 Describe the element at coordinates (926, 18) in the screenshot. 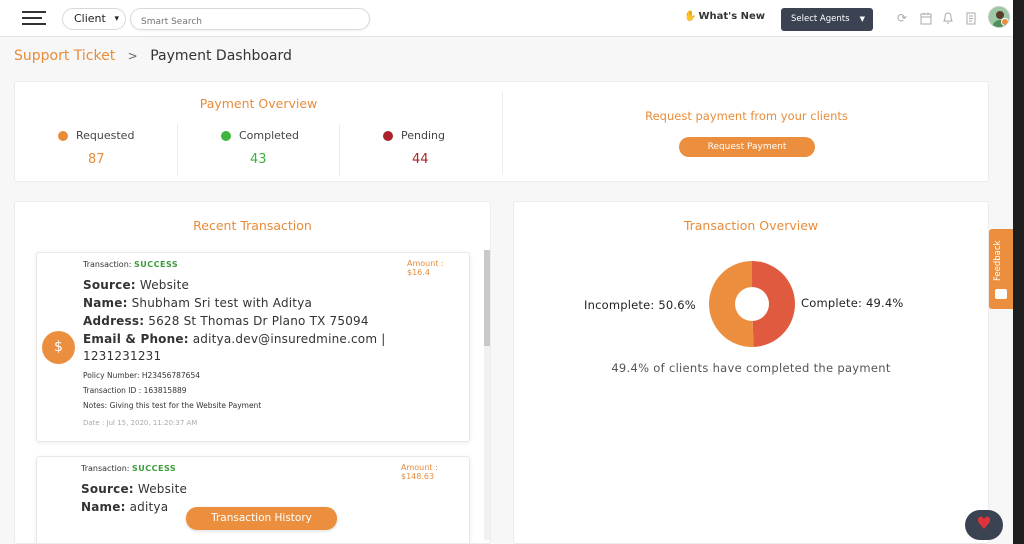

I see `calendar-icon` at that location.